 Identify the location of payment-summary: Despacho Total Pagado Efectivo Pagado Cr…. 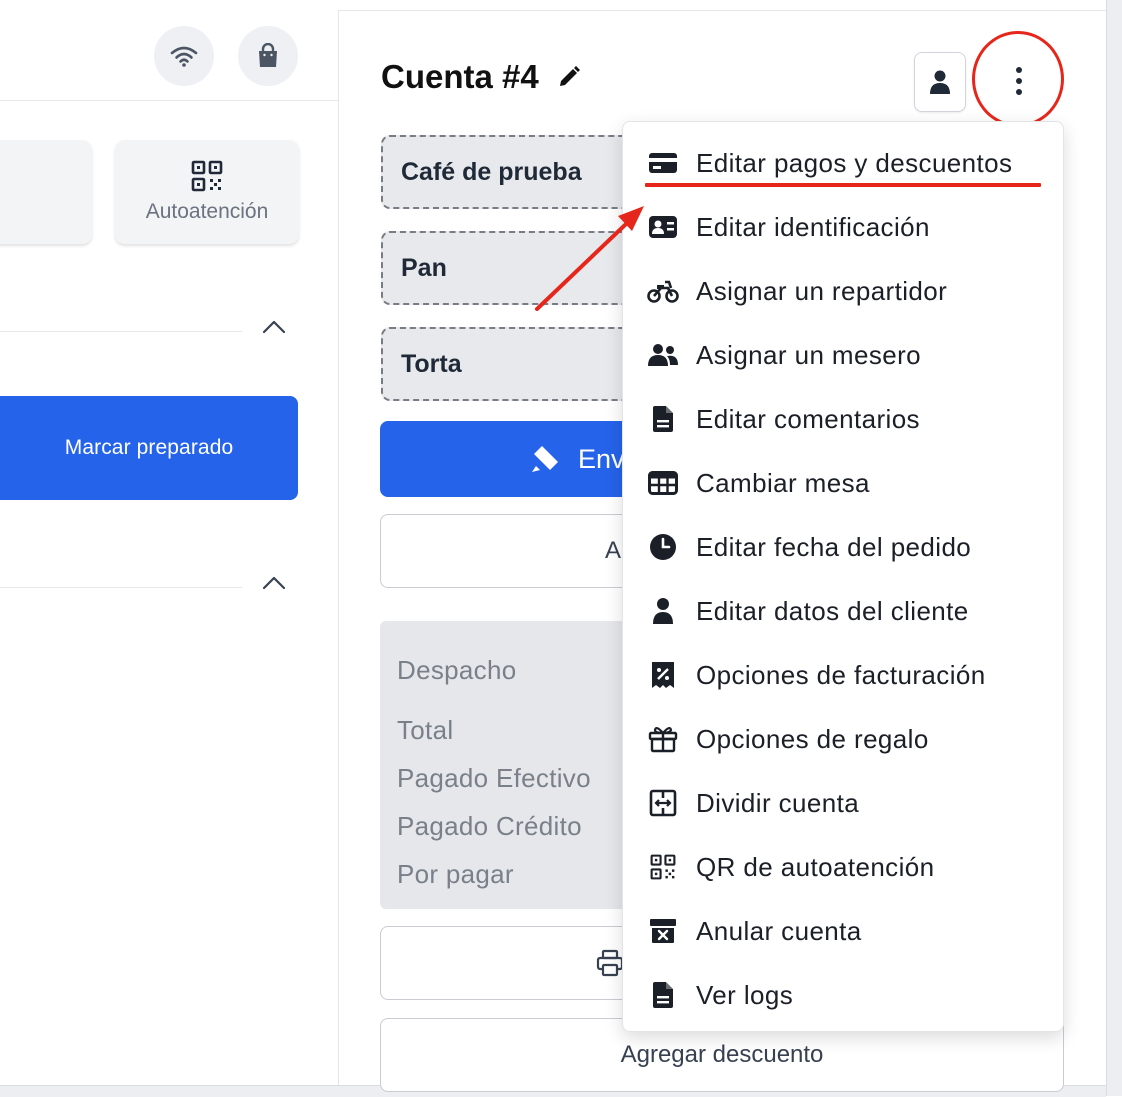
(510, 765).